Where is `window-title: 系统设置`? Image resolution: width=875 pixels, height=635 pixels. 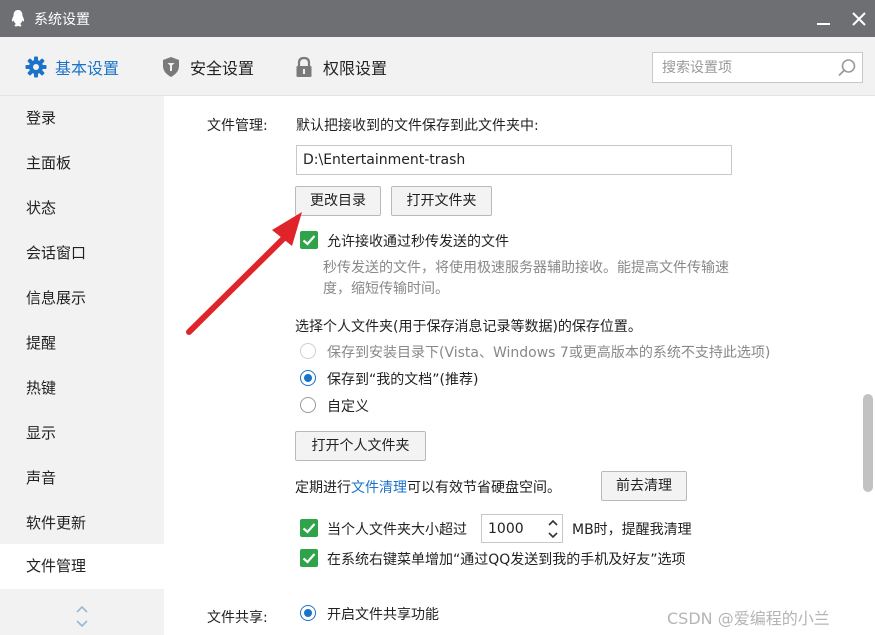
window-title: 系统设置 is located at coordinates (62, 20).